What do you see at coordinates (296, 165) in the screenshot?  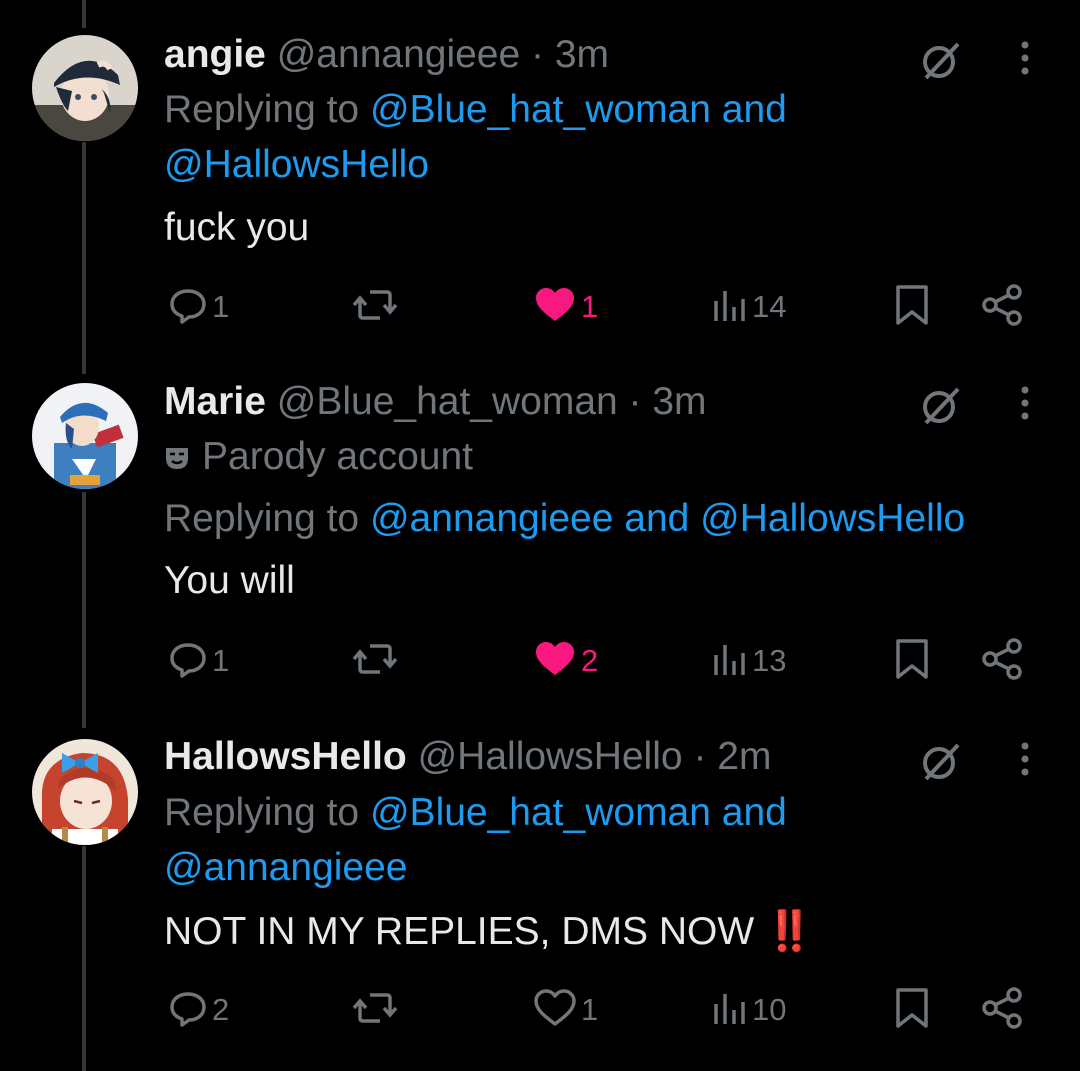 I see `reply-mentions-continued: @HallowsHello` at bounding box center [296, 165].